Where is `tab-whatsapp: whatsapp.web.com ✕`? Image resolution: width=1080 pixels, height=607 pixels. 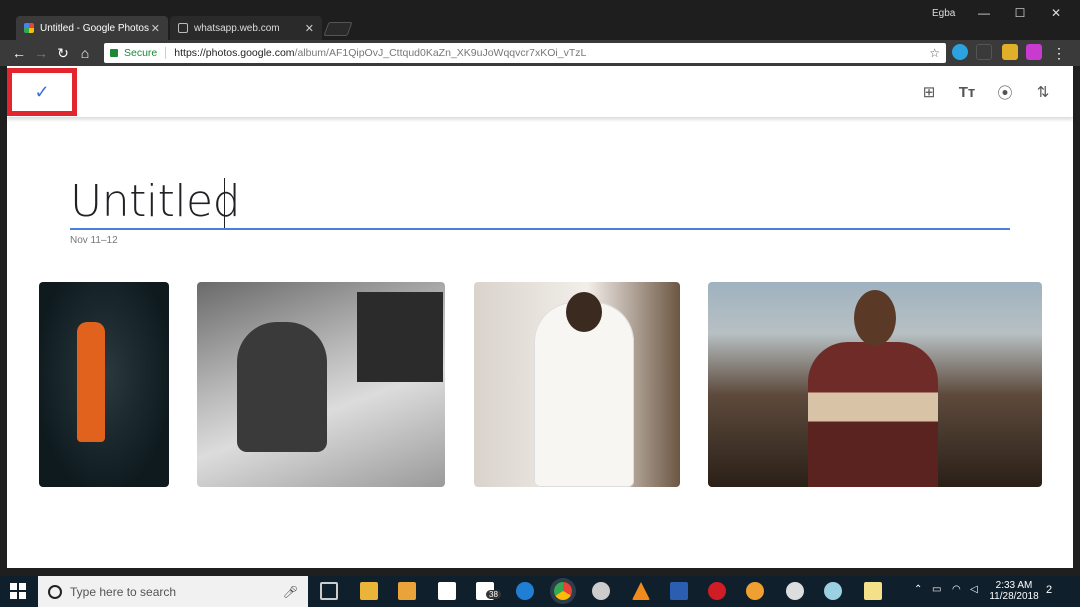
tab-whatsapp: whatsapp.web.com ✕ is located at coordinates (246, 28).